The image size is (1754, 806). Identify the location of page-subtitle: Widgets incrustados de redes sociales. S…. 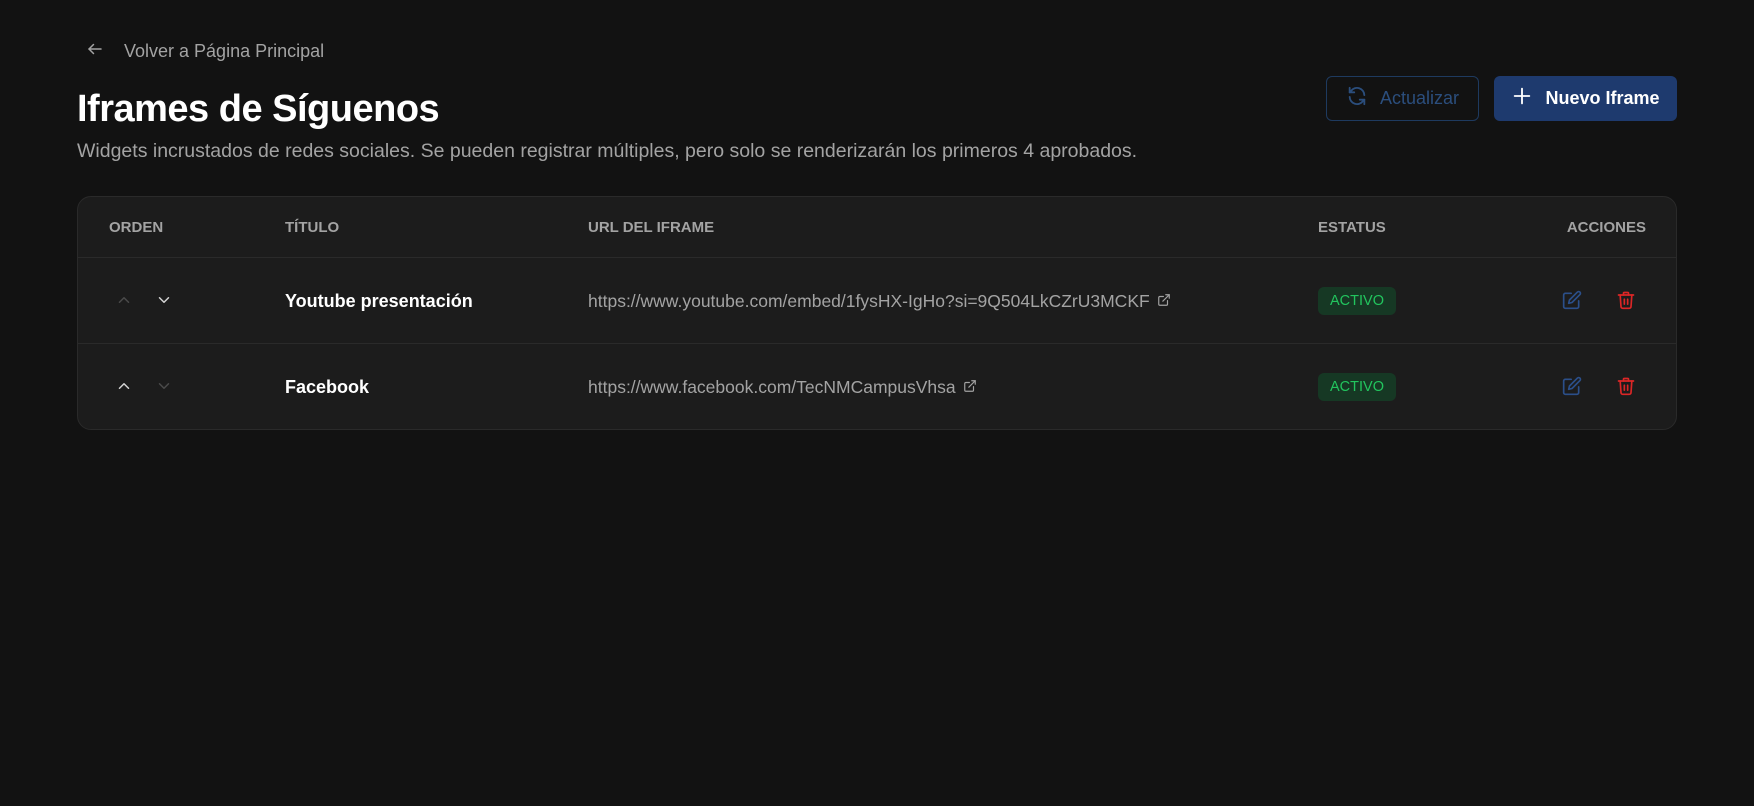
(607, 151).